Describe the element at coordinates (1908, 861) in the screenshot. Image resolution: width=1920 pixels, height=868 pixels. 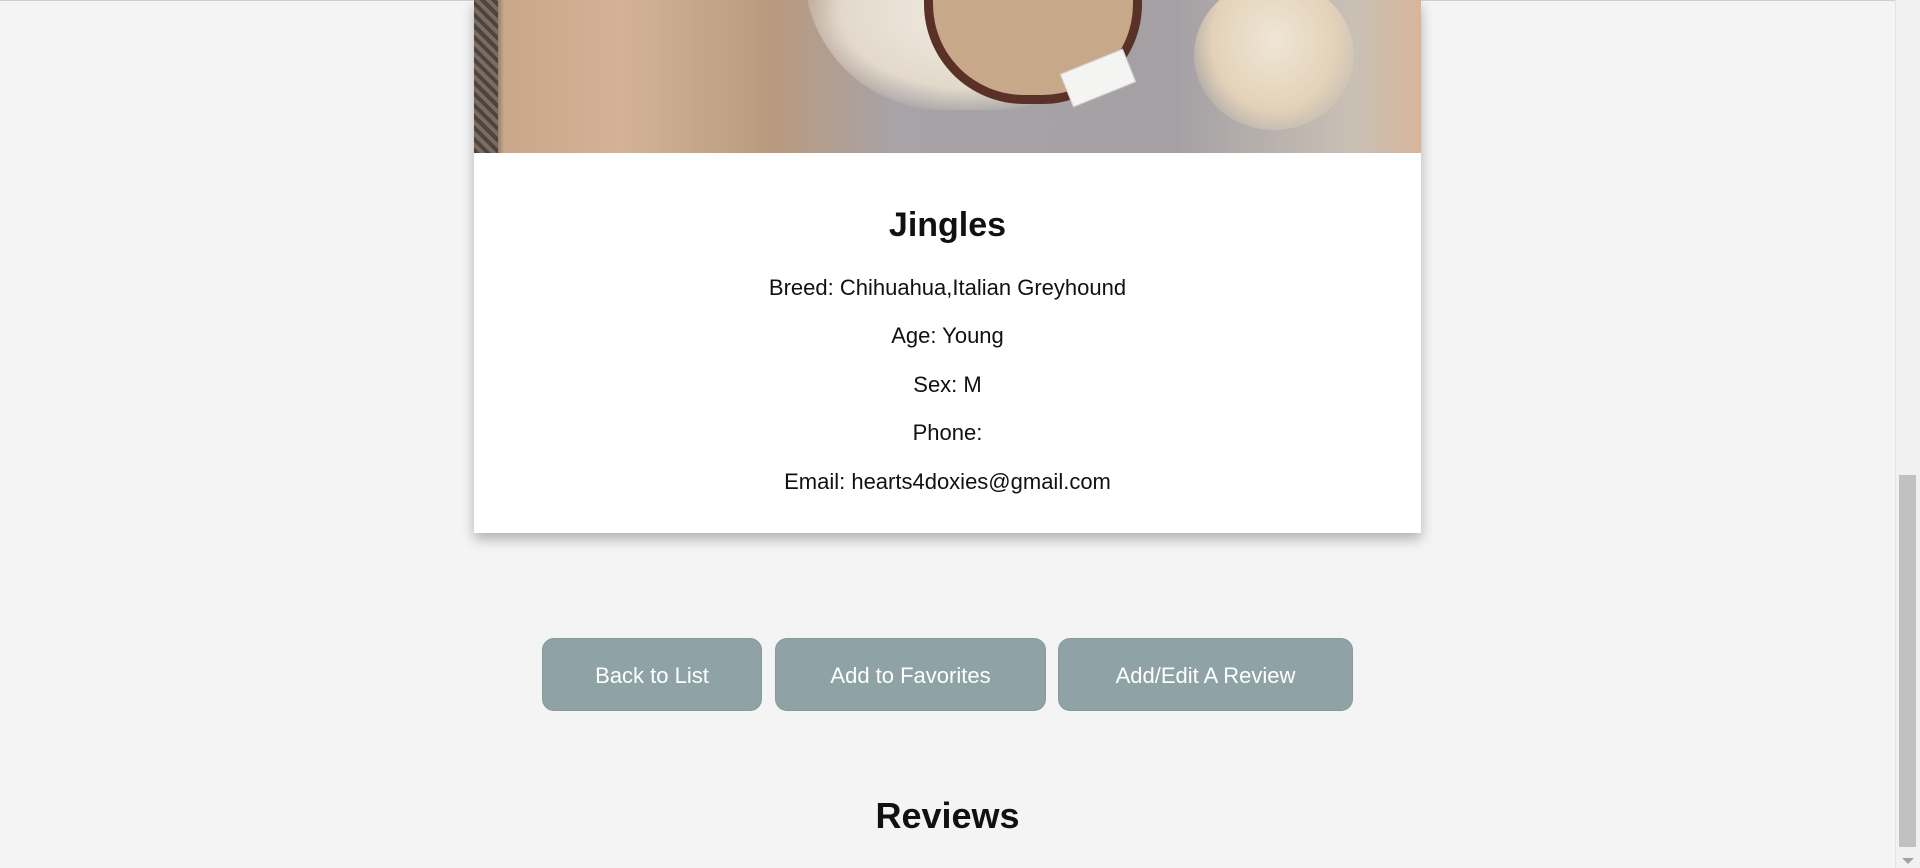
I see `scroll-down-arrow-icon` at that location.